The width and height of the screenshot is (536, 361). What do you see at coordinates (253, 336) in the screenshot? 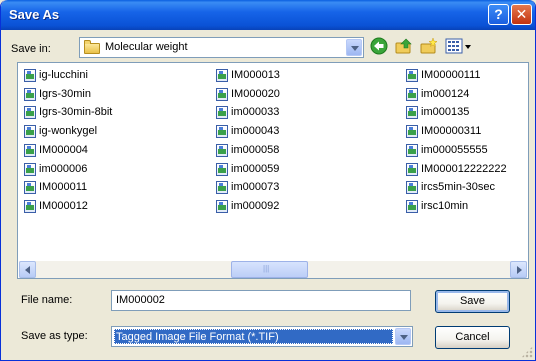
I see `save-as-type-value: Tagged Image File Format (*.TIF)` at bounding box center [253, 336].